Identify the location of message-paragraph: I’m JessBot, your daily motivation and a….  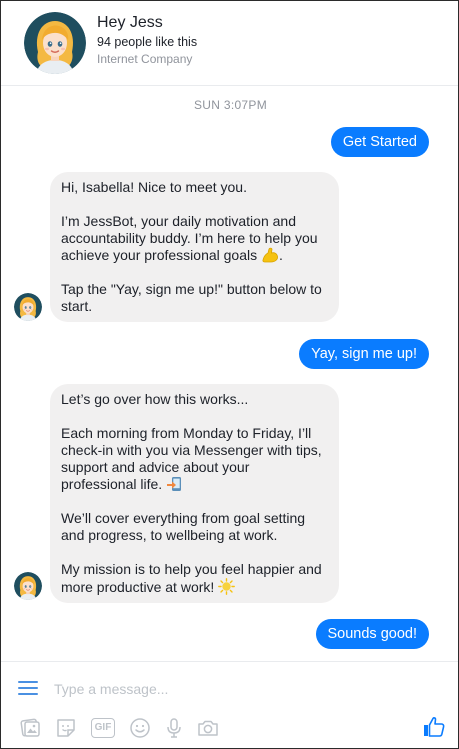
(189, 238).